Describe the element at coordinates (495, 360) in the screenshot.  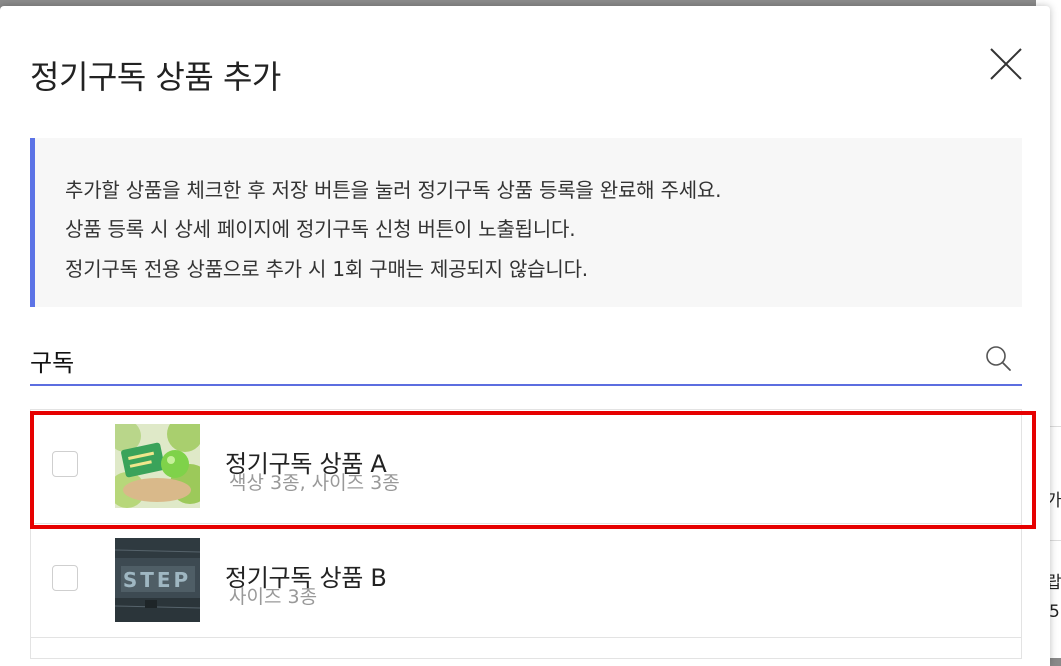
I see `search-input` at that location.